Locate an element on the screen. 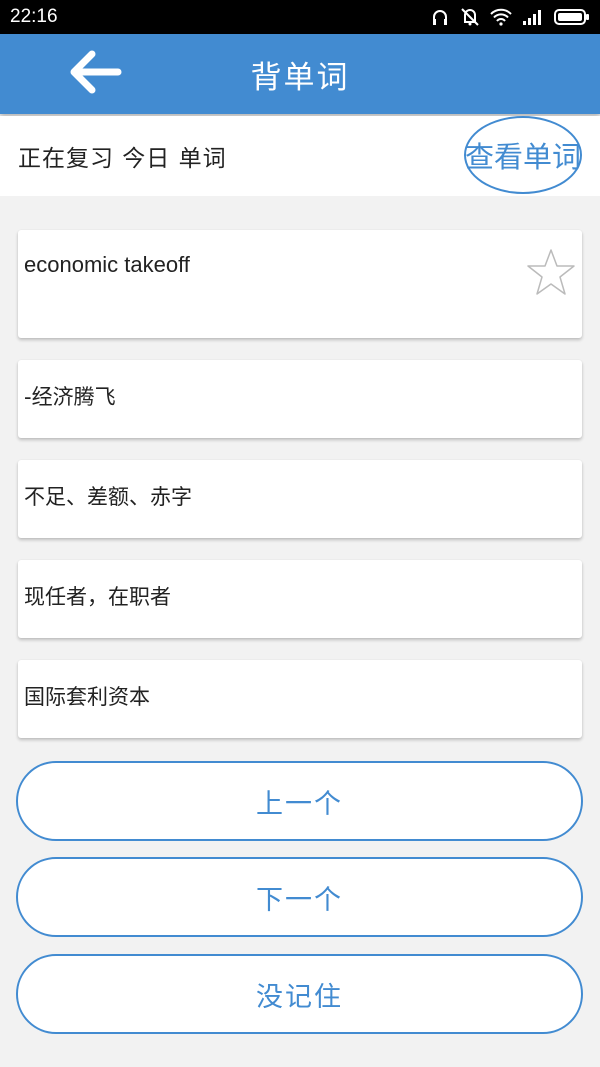  word-text: economic takeoff is located at coordinates (107, 264).